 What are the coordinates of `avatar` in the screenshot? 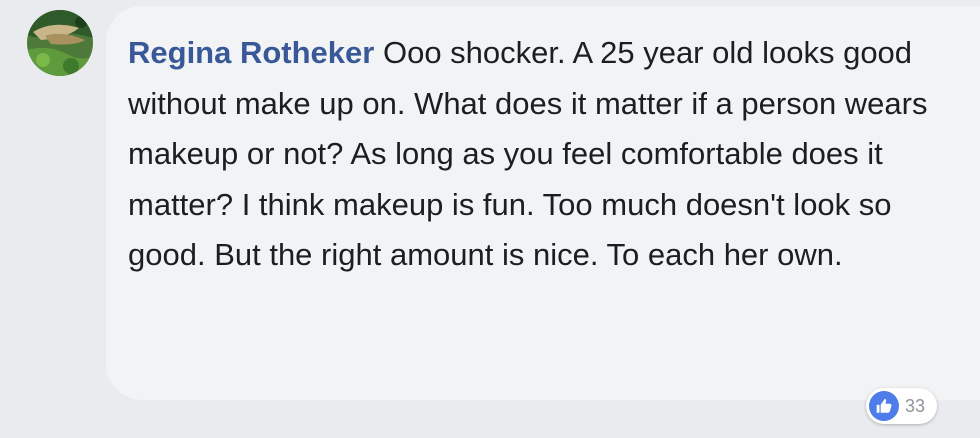 It's located at (60, 43).